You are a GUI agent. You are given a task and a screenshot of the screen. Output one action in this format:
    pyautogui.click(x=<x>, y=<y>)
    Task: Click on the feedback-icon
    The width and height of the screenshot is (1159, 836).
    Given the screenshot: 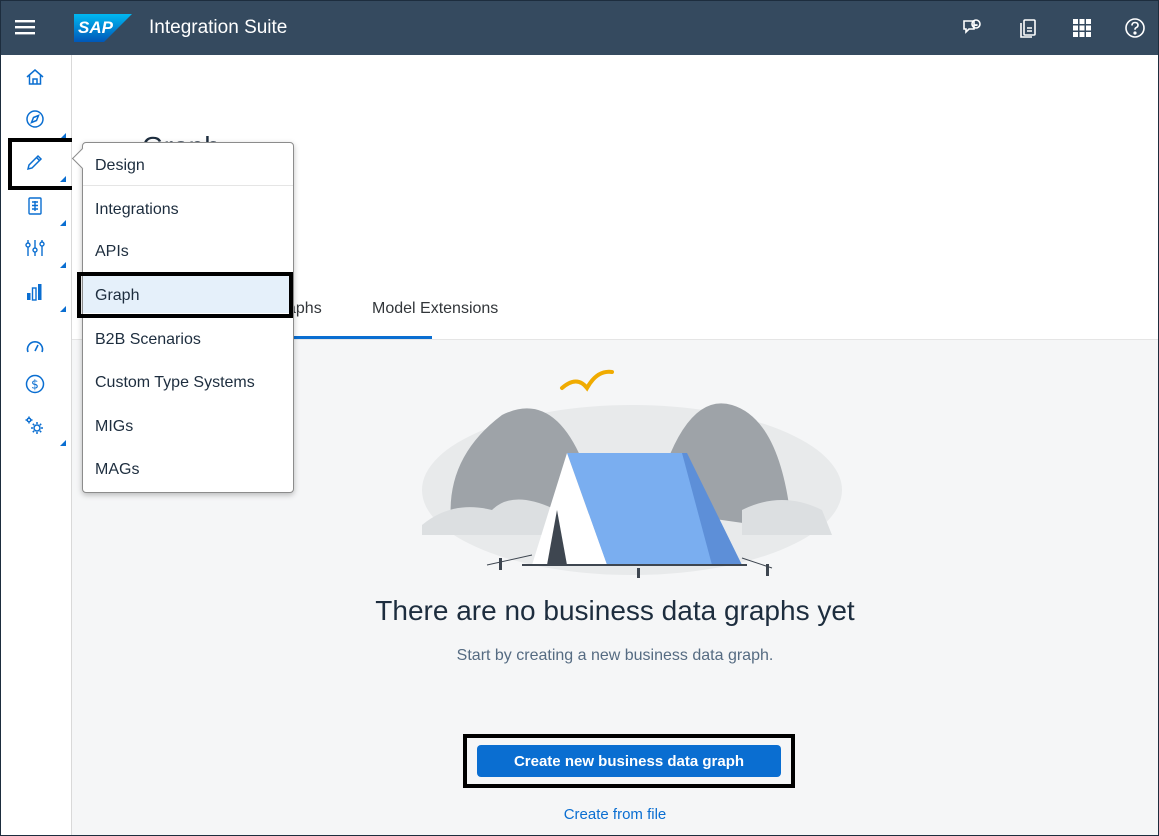 What is the action you would take?
    pyautogui.click(x=972, y=28)
    